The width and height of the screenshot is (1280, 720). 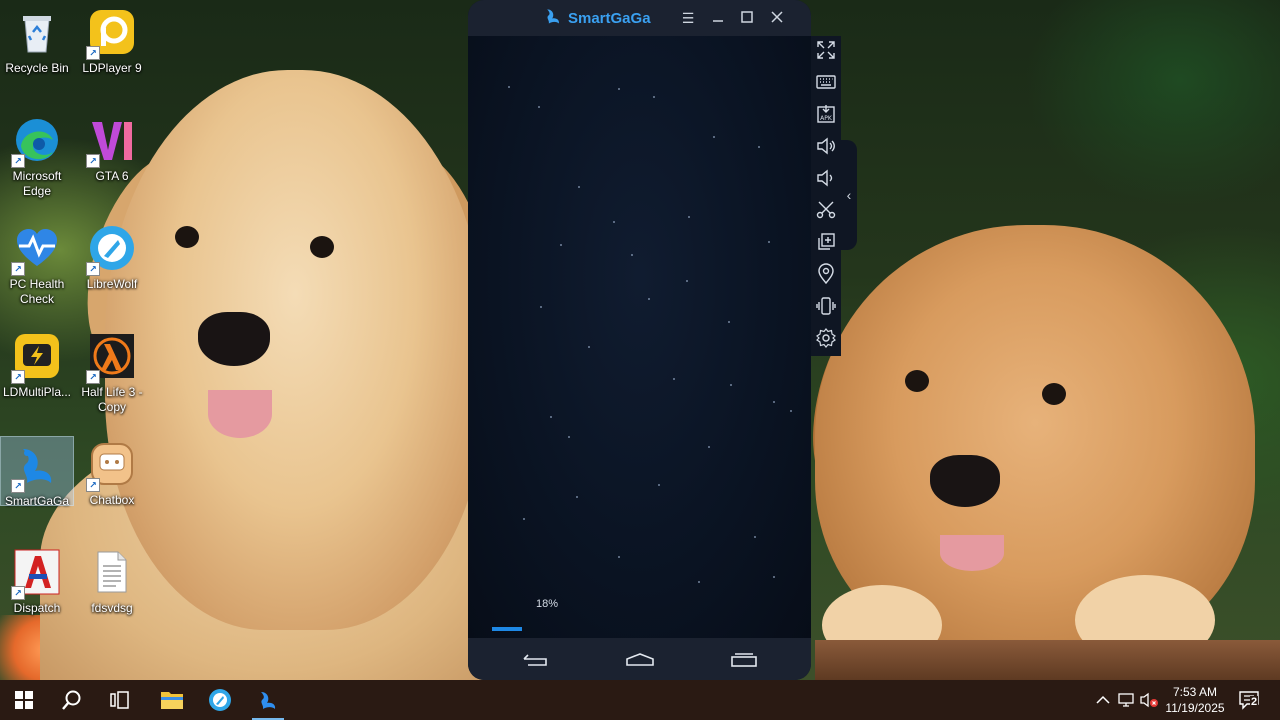 I want to click on android-home-button, so click(x=640, y=660).